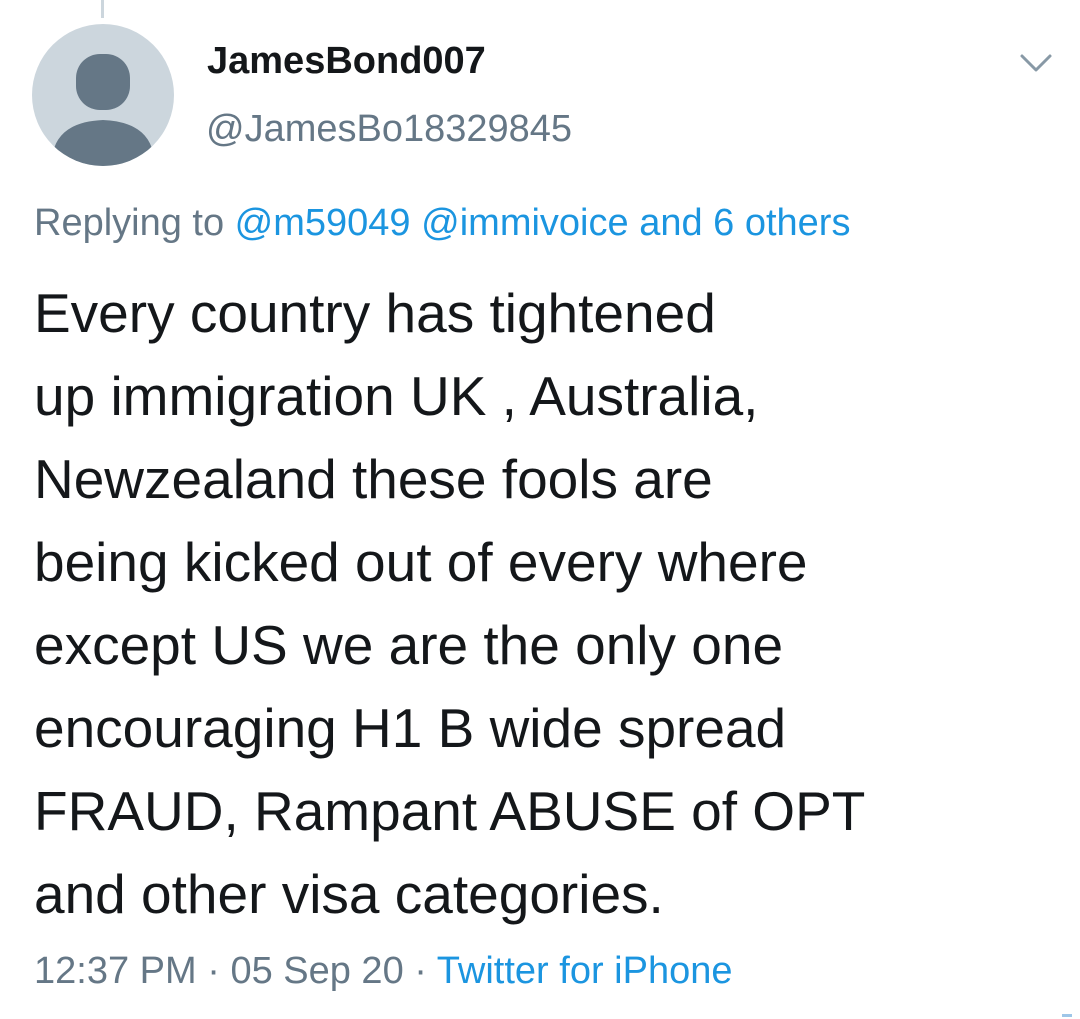 This screenshot has height=1019, width=1080. I want to click on avatar, so click(103, 95).